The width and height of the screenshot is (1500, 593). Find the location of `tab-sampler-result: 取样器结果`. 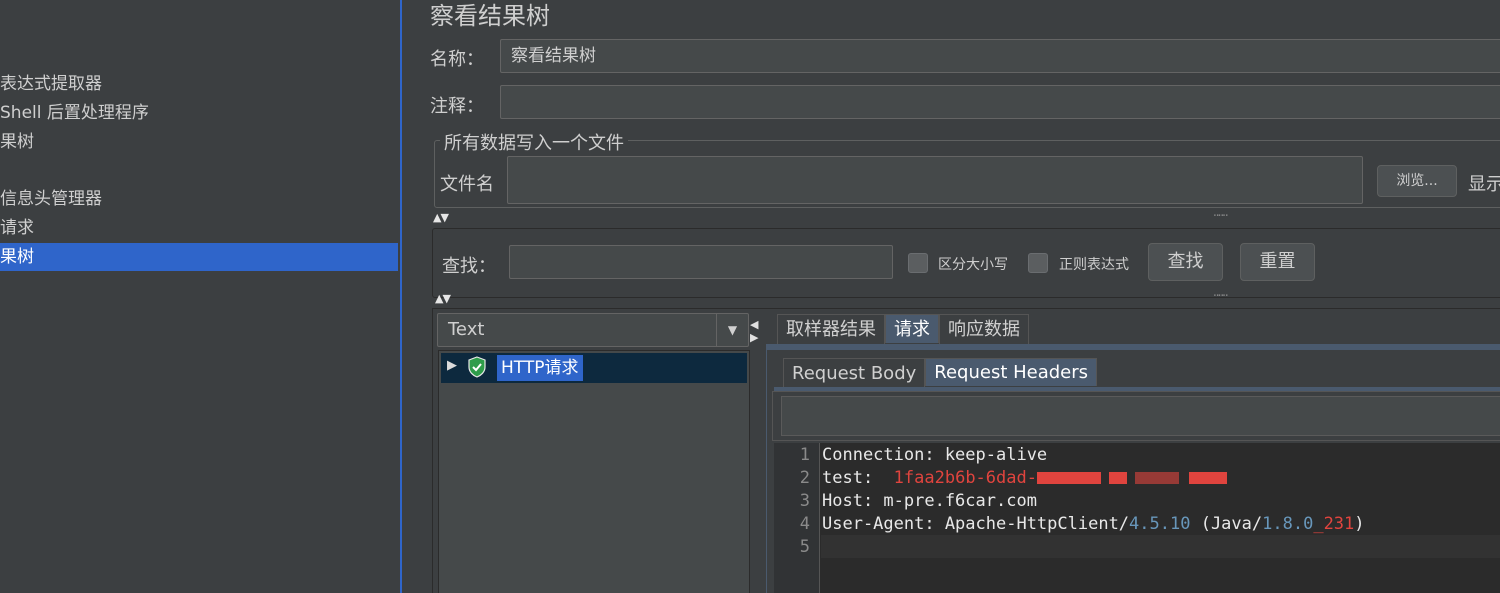

tab-sampler-result: 取样器结果 is located at coordinates (831, 329).